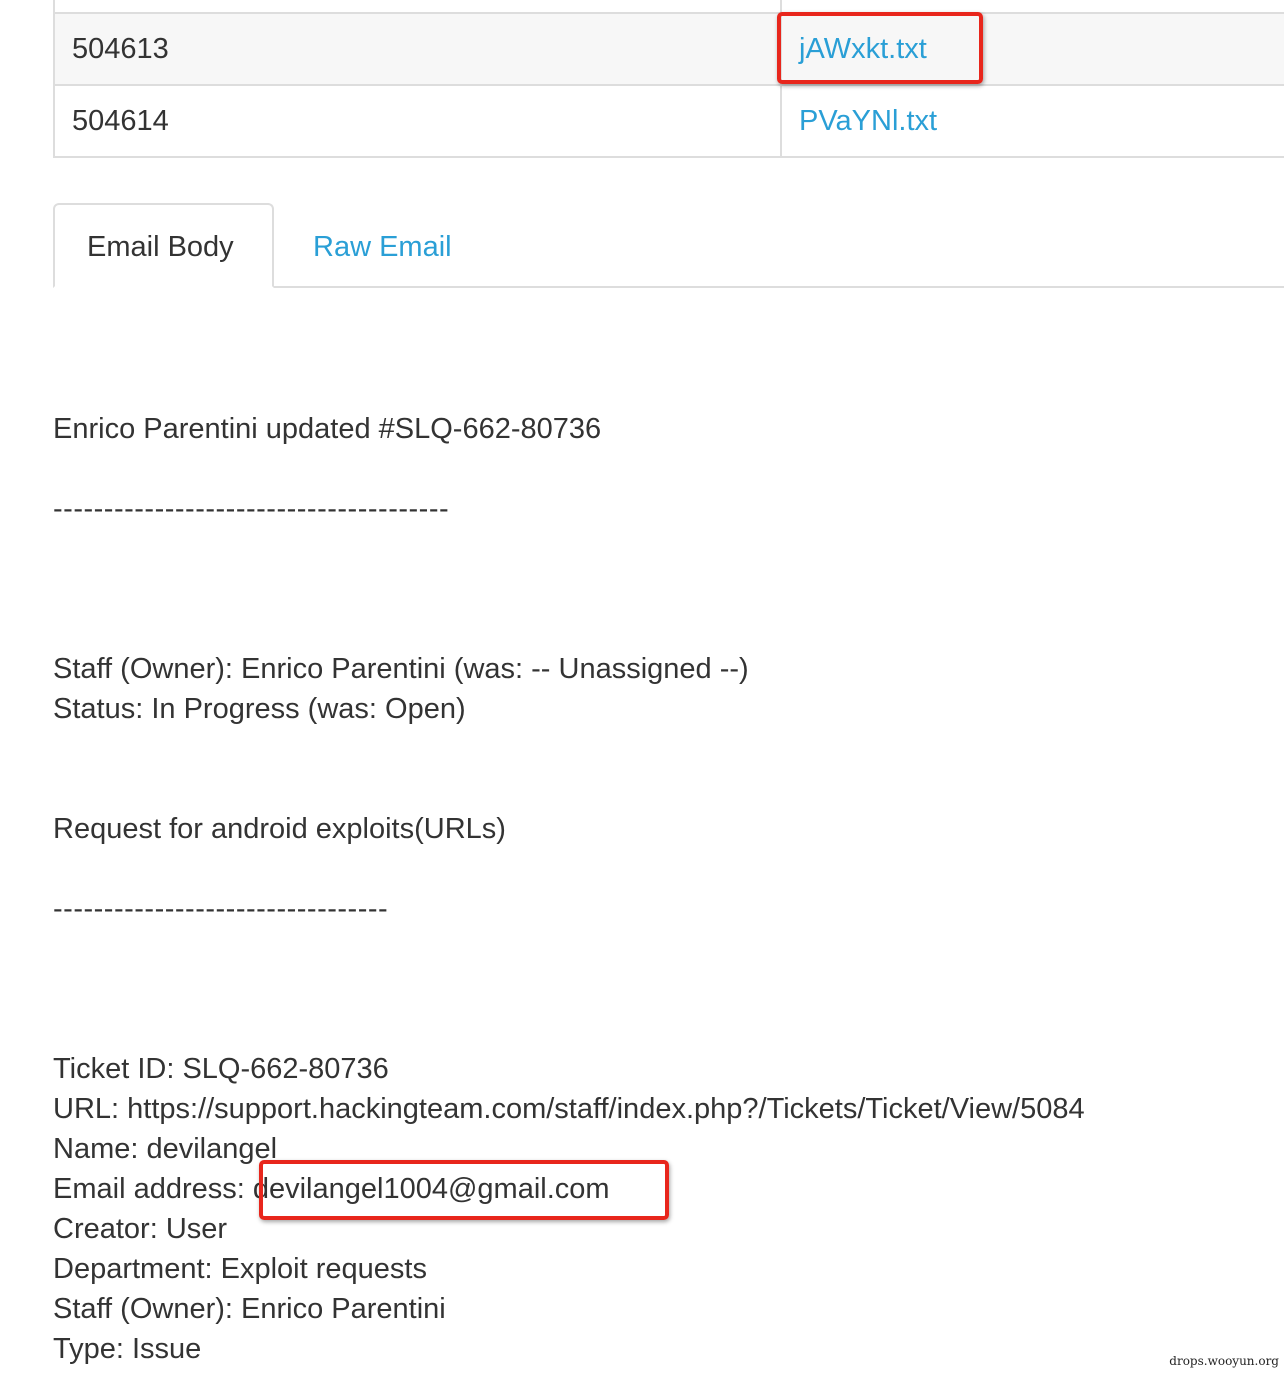 Image resolution: width=1284 pixels, height=1374 pixels. What do you see at coordinates (431, 1189) in the screenshot?
I see `email-address-value: devilangel1004@gmail.com` at bounding box center [431, 1189].